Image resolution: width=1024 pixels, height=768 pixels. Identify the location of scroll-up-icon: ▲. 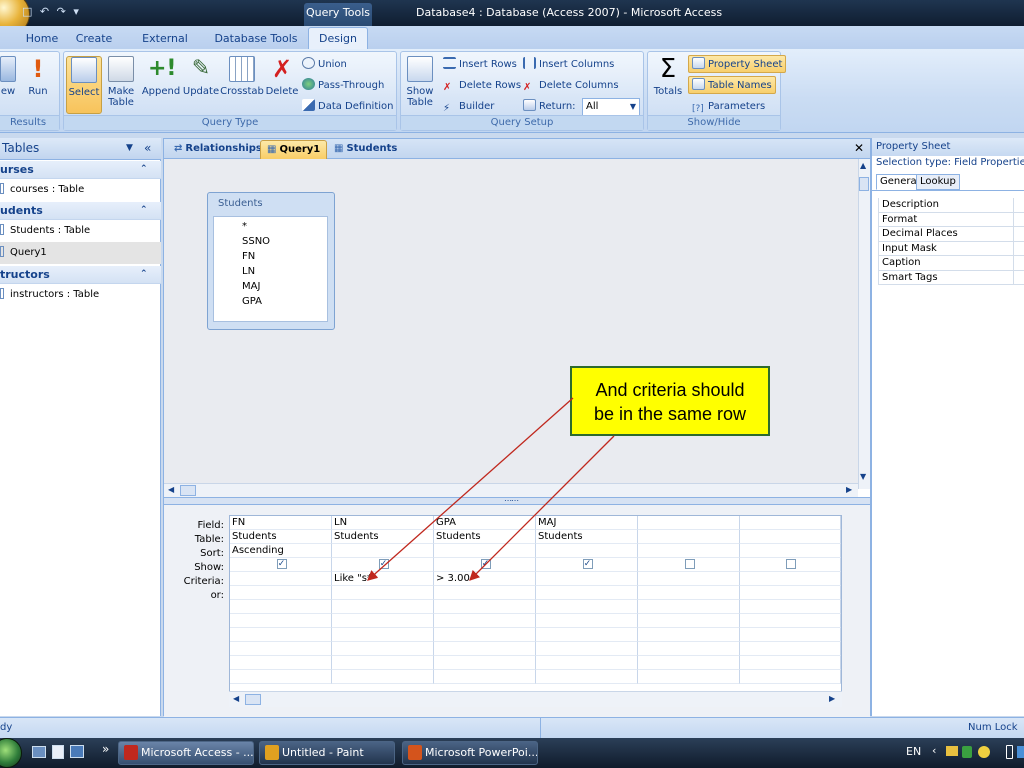
(863, 165).